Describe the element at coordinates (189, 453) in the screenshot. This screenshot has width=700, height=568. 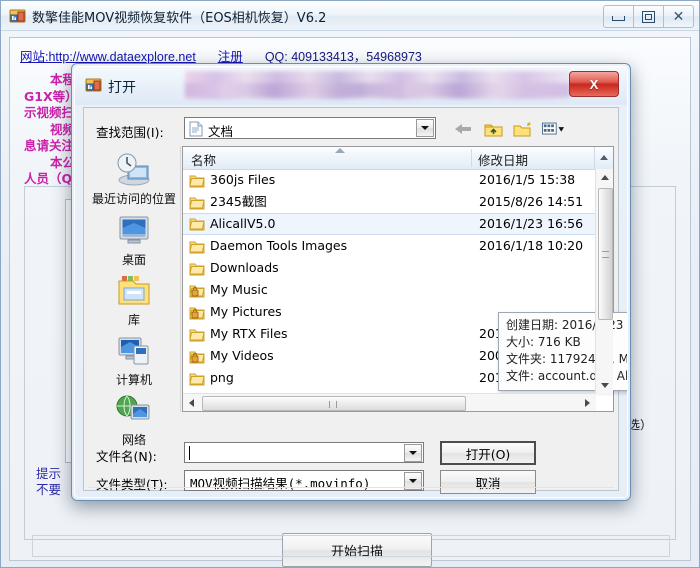
I see `text-caret` at that location.